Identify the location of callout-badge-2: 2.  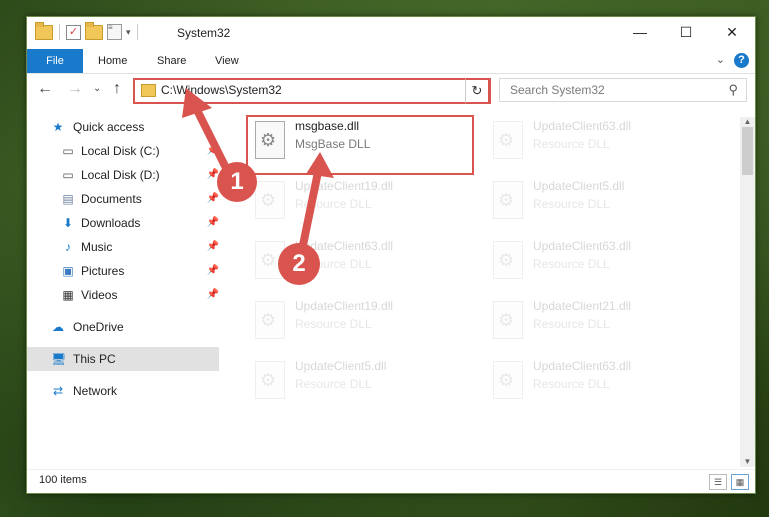
(299, 264).